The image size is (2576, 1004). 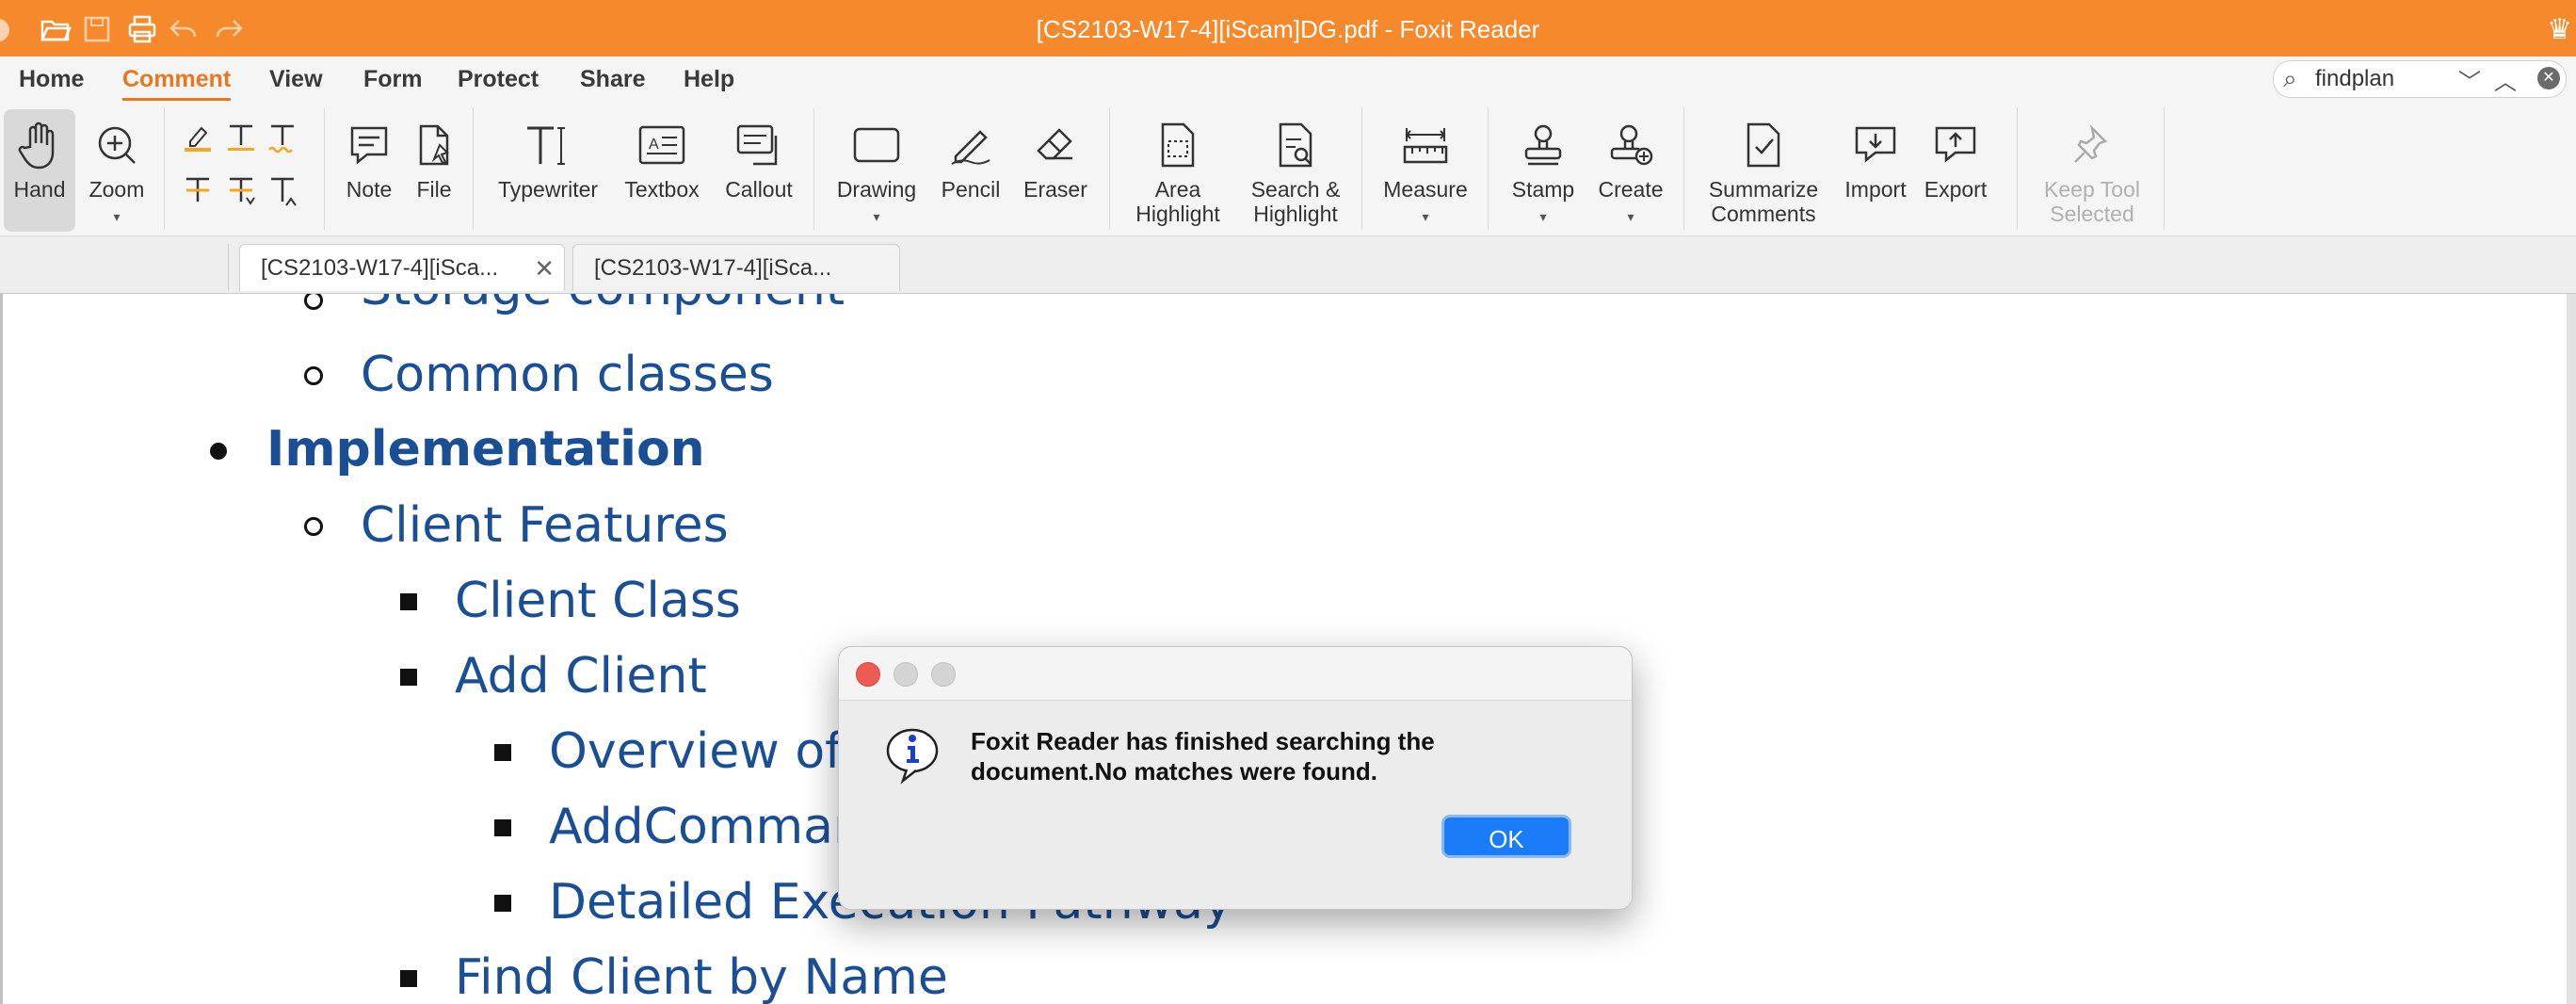 What do you see at coordinates (1543, 145) in the screenshot?
I see `stamp-icon` at bounding box center [1543, 145].